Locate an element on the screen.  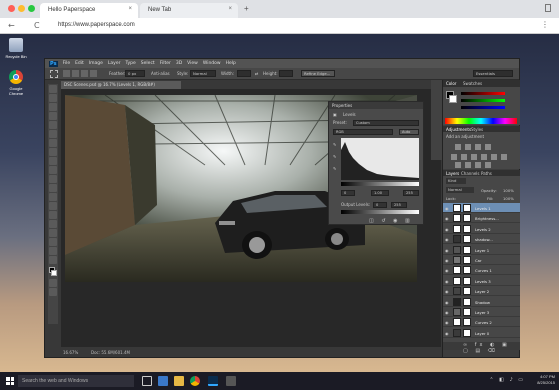
layer-row: ◉ Layer 1 is located at coordinates (481, 250).